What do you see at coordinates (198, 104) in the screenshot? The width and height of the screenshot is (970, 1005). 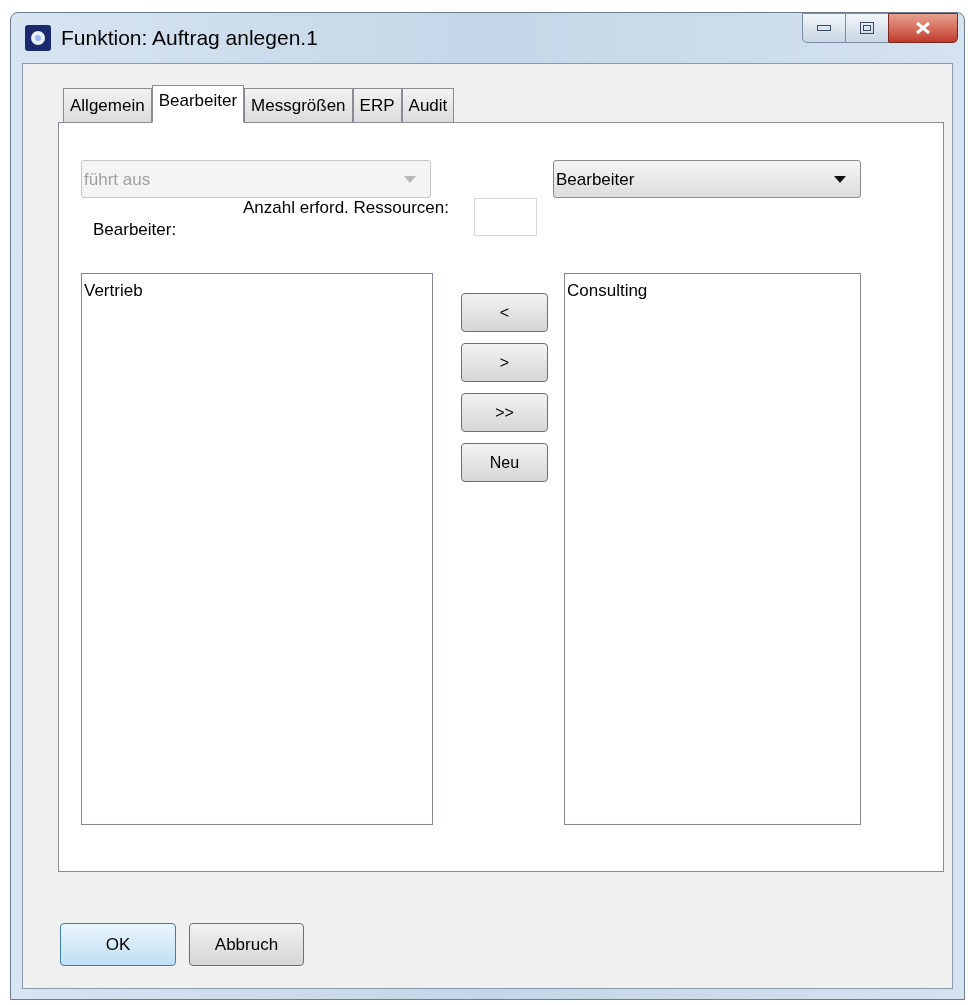 I see `tab: Bearbeiter` at bounding box center [198, 104].